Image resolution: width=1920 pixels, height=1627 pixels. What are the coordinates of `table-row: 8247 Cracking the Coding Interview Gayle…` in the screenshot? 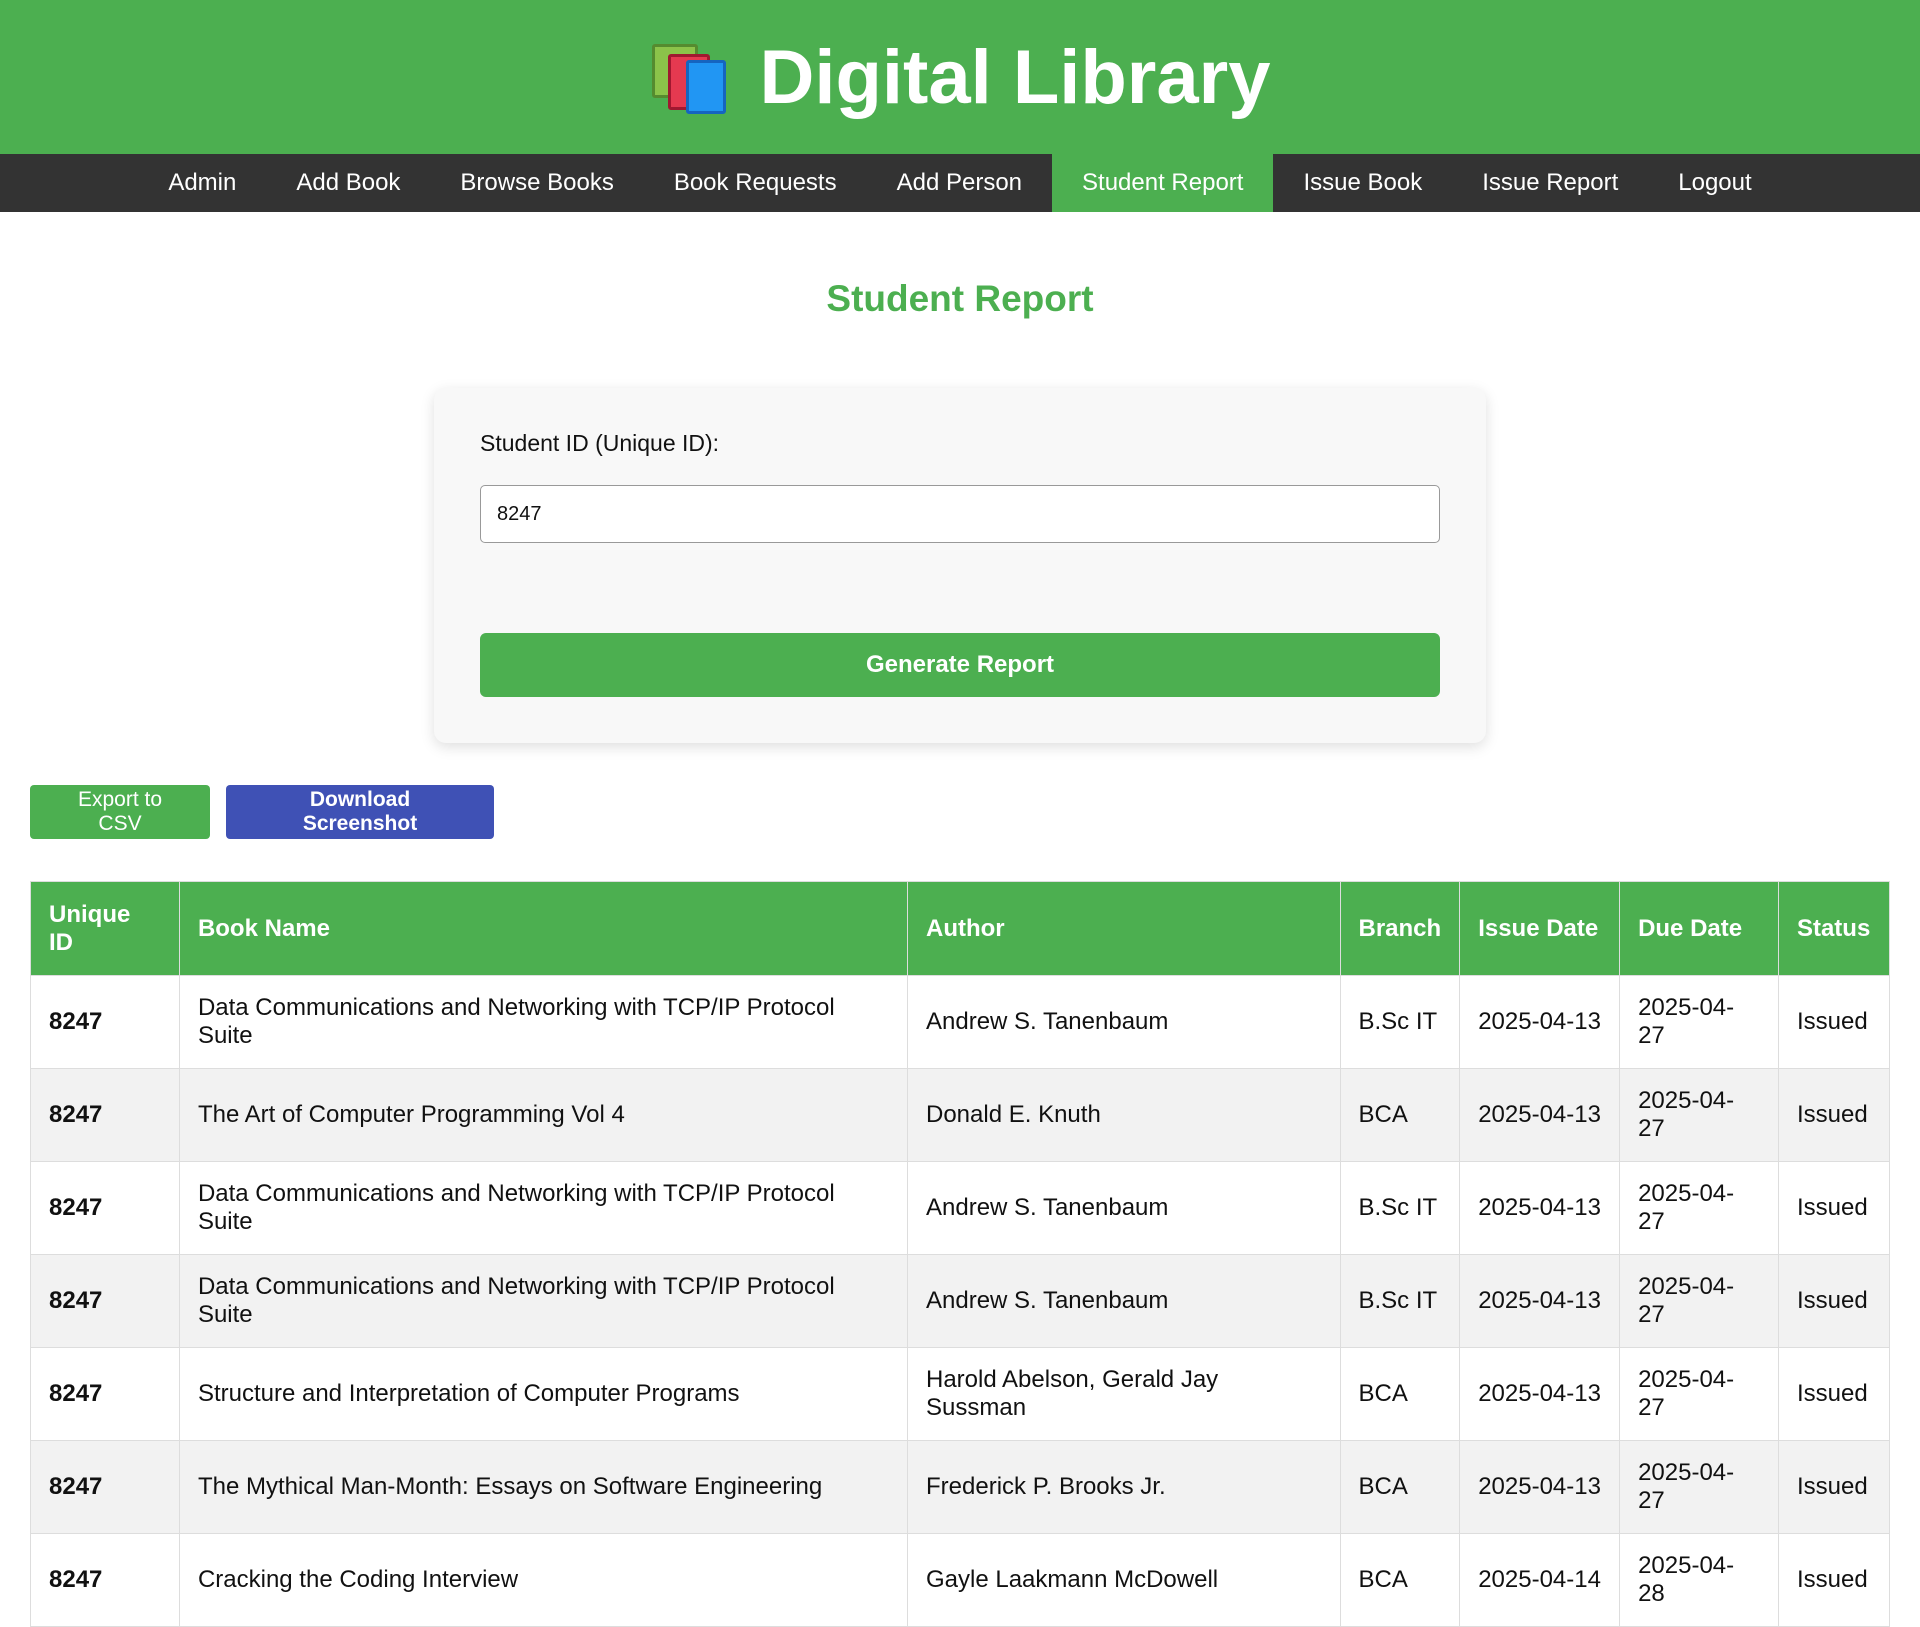 It's located at (960, 1580).